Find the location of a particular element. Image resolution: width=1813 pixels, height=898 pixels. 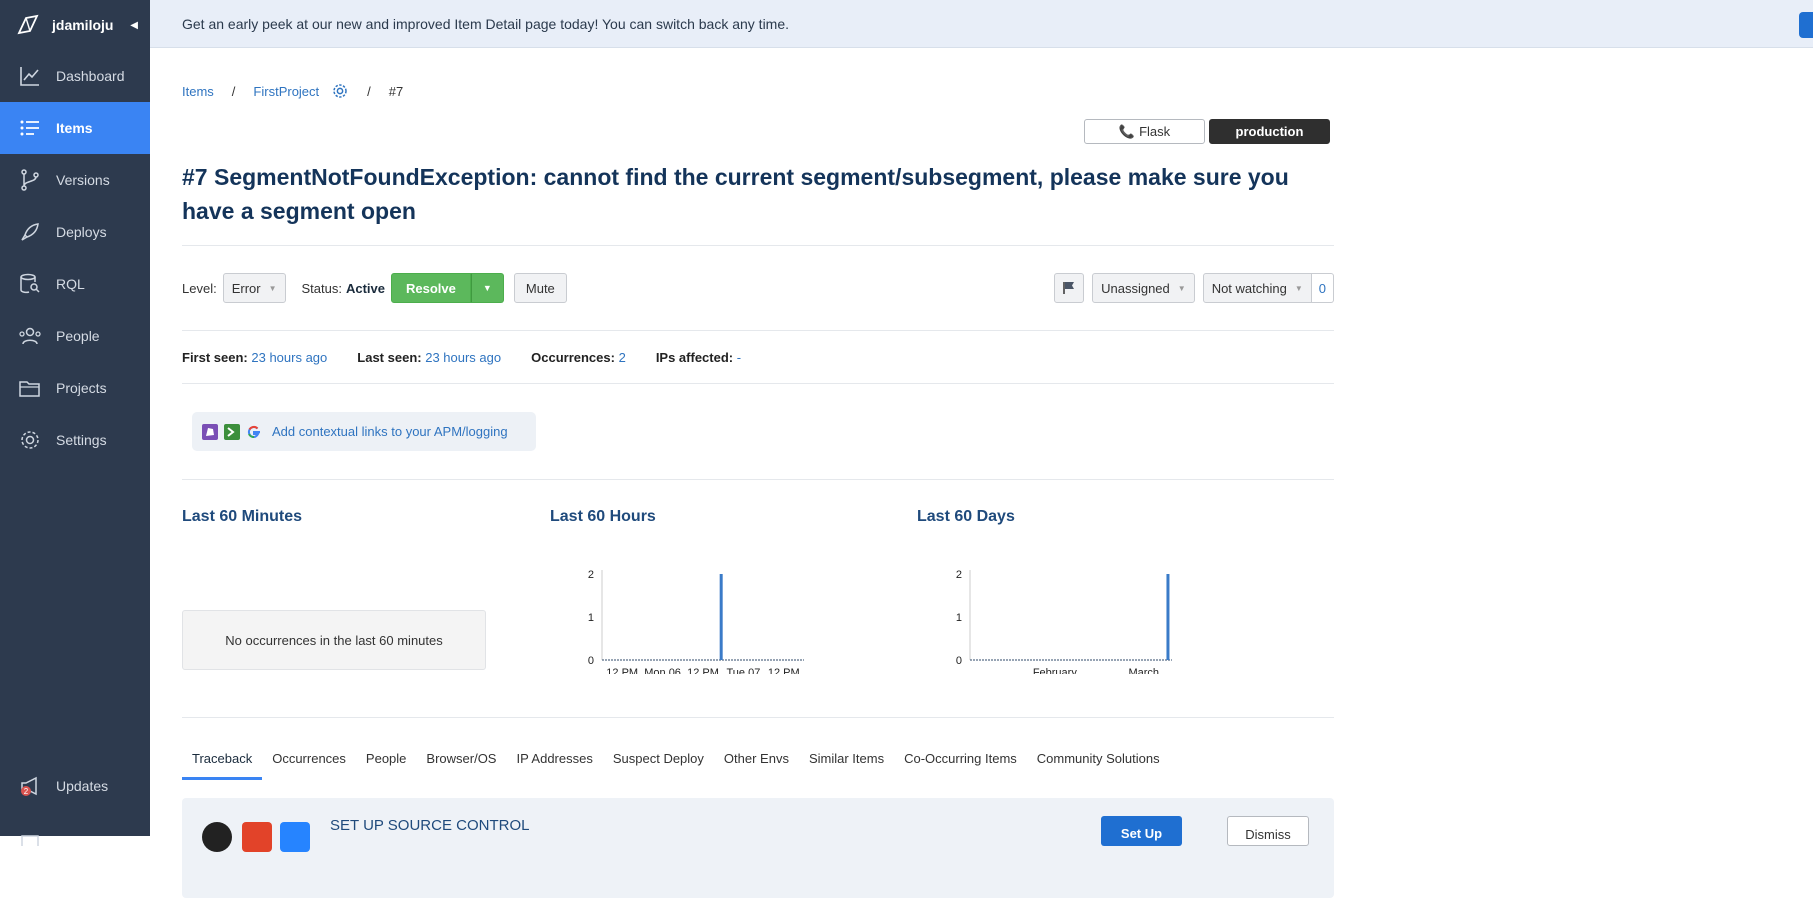

flag-icon is located at coordinates (1069, 288).